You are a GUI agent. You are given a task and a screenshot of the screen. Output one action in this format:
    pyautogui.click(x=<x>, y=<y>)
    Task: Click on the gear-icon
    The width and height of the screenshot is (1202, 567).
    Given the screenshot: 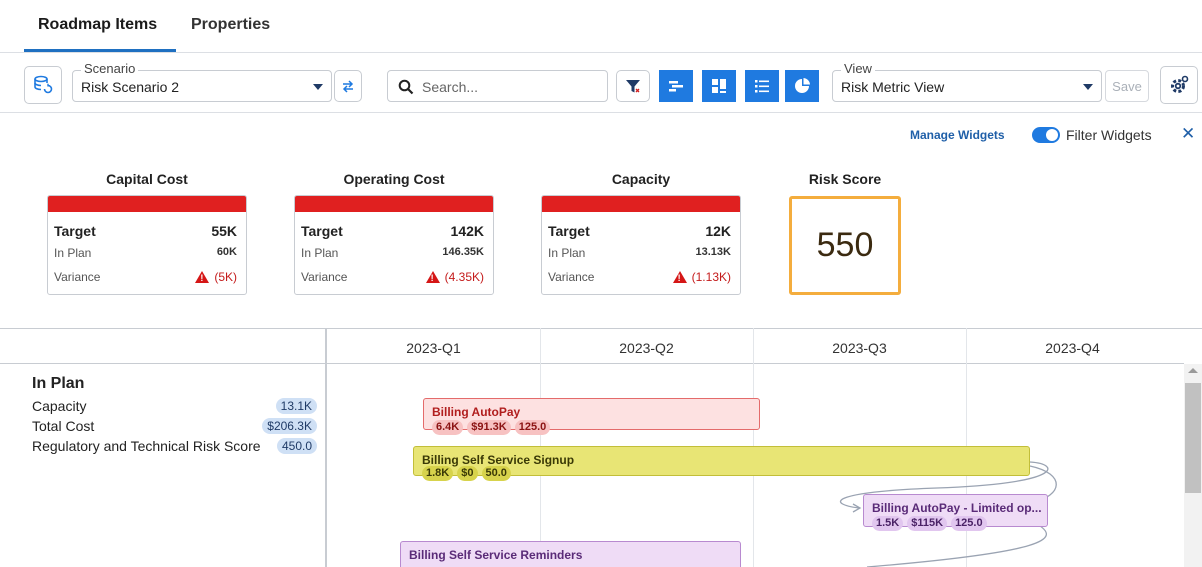 What is the action you would take?
    pyautogui.click(x=1180, y=84)
    